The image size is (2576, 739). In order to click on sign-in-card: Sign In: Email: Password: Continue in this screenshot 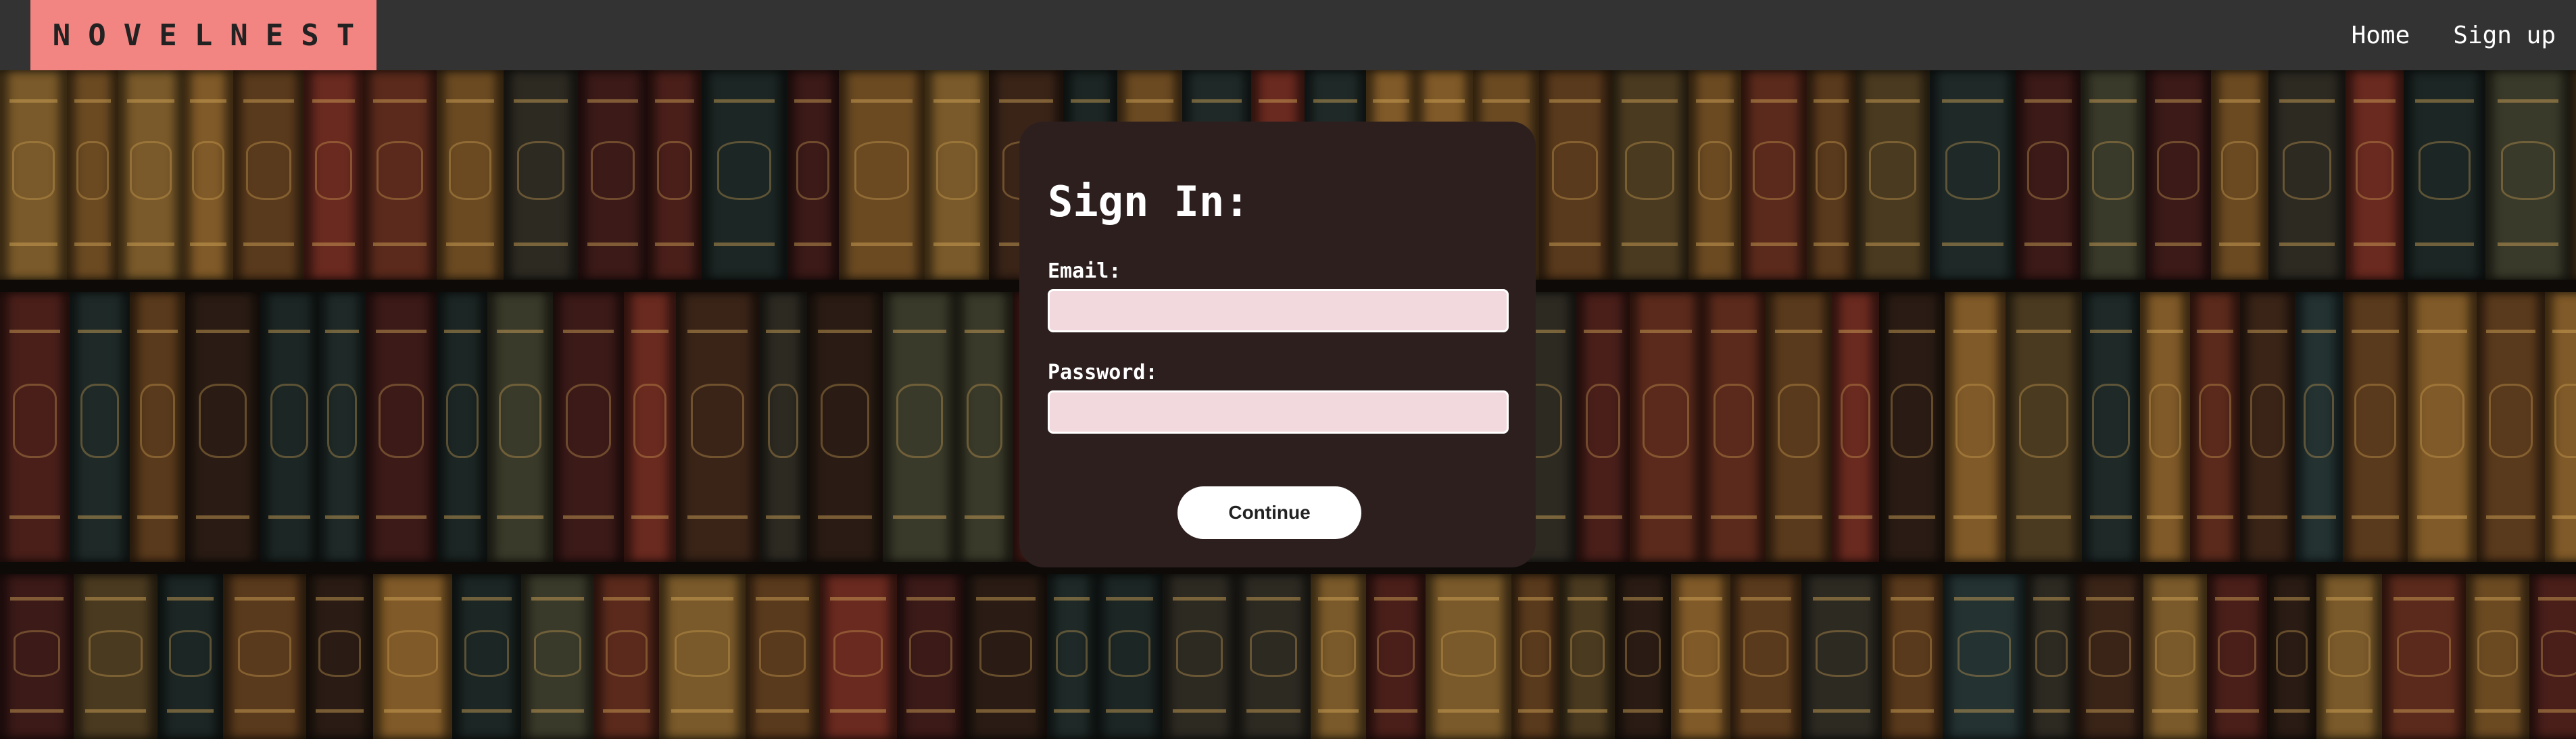, I will do `click(1277, 344)`.